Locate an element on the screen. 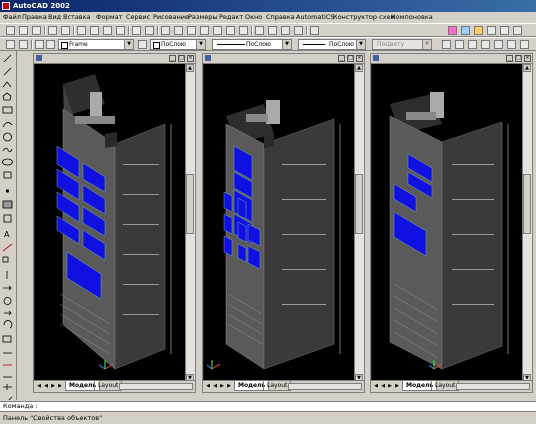  menu-help: Справка is located at coordinates (280, 17).